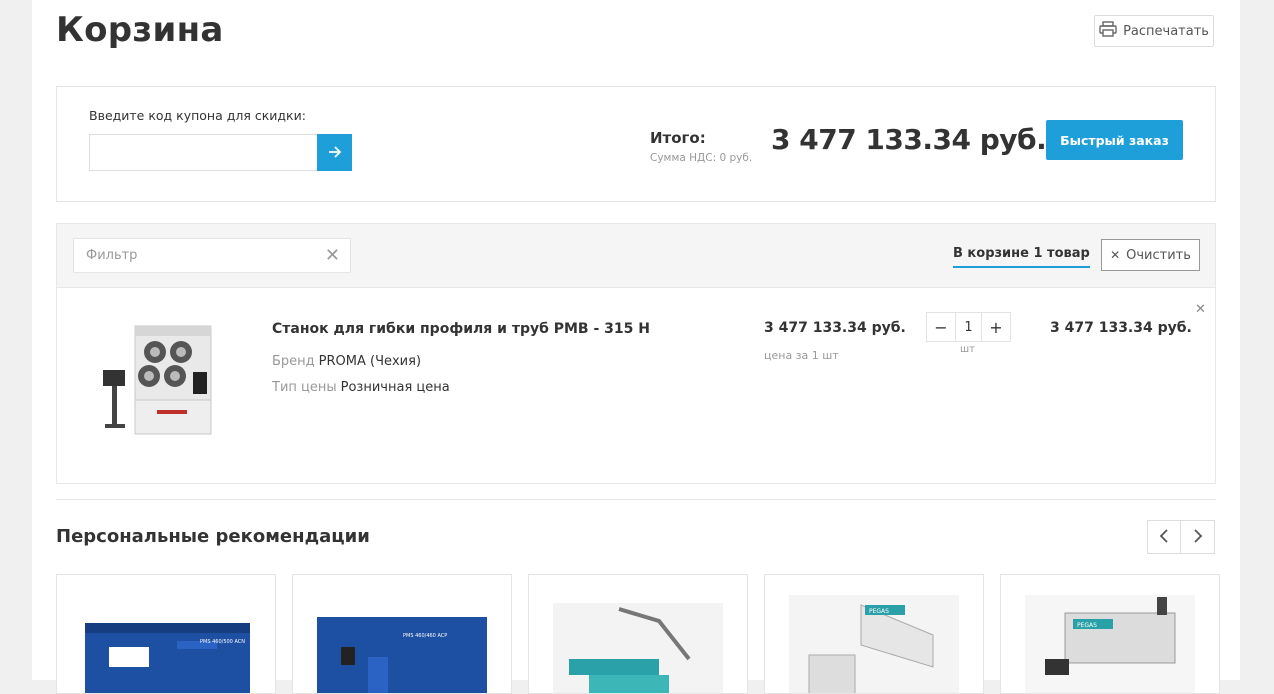 The height and width of the screenshot is (694, 1274). I want to click on recommendation-card, so click(638, 634).